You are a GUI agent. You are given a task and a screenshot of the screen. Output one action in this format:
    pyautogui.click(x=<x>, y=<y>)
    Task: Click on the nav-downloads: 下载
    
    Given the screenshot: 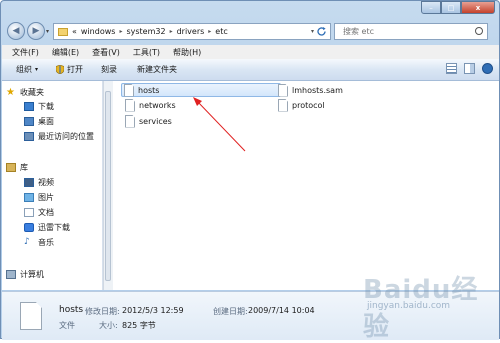 What is the action you would take?
    pyautogui.click(x=39, y=106)
    